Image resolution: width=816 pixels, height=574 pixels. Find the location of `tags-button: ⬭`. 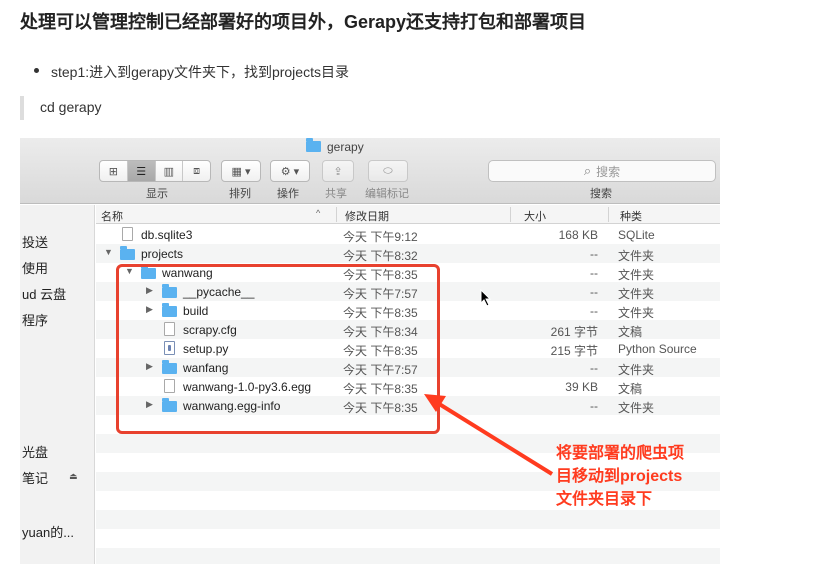

tags-button: ⬭ is located at coordinates (388, 171).